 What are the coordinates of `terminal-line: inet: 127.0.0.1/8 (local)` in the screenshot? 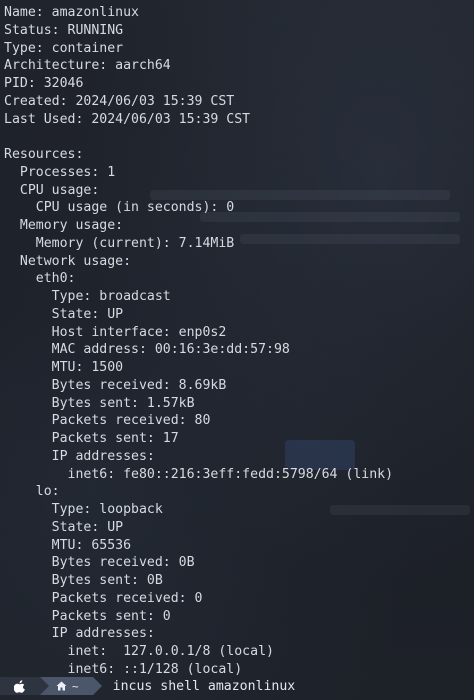 It's located at (139, 651).